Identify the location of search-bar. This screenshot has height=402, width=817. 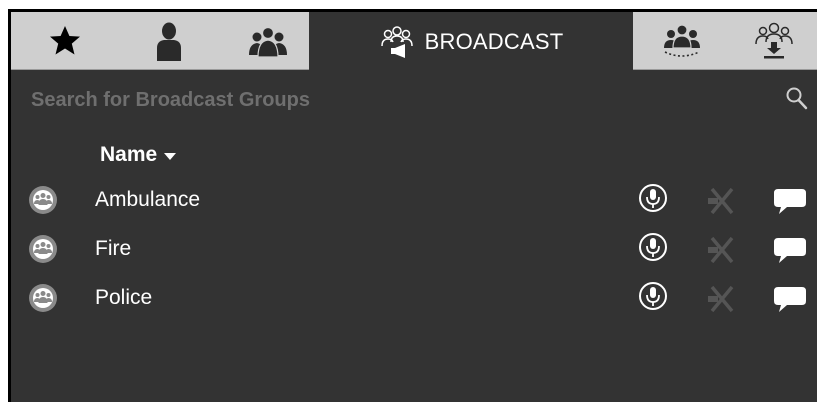
(414, 100).